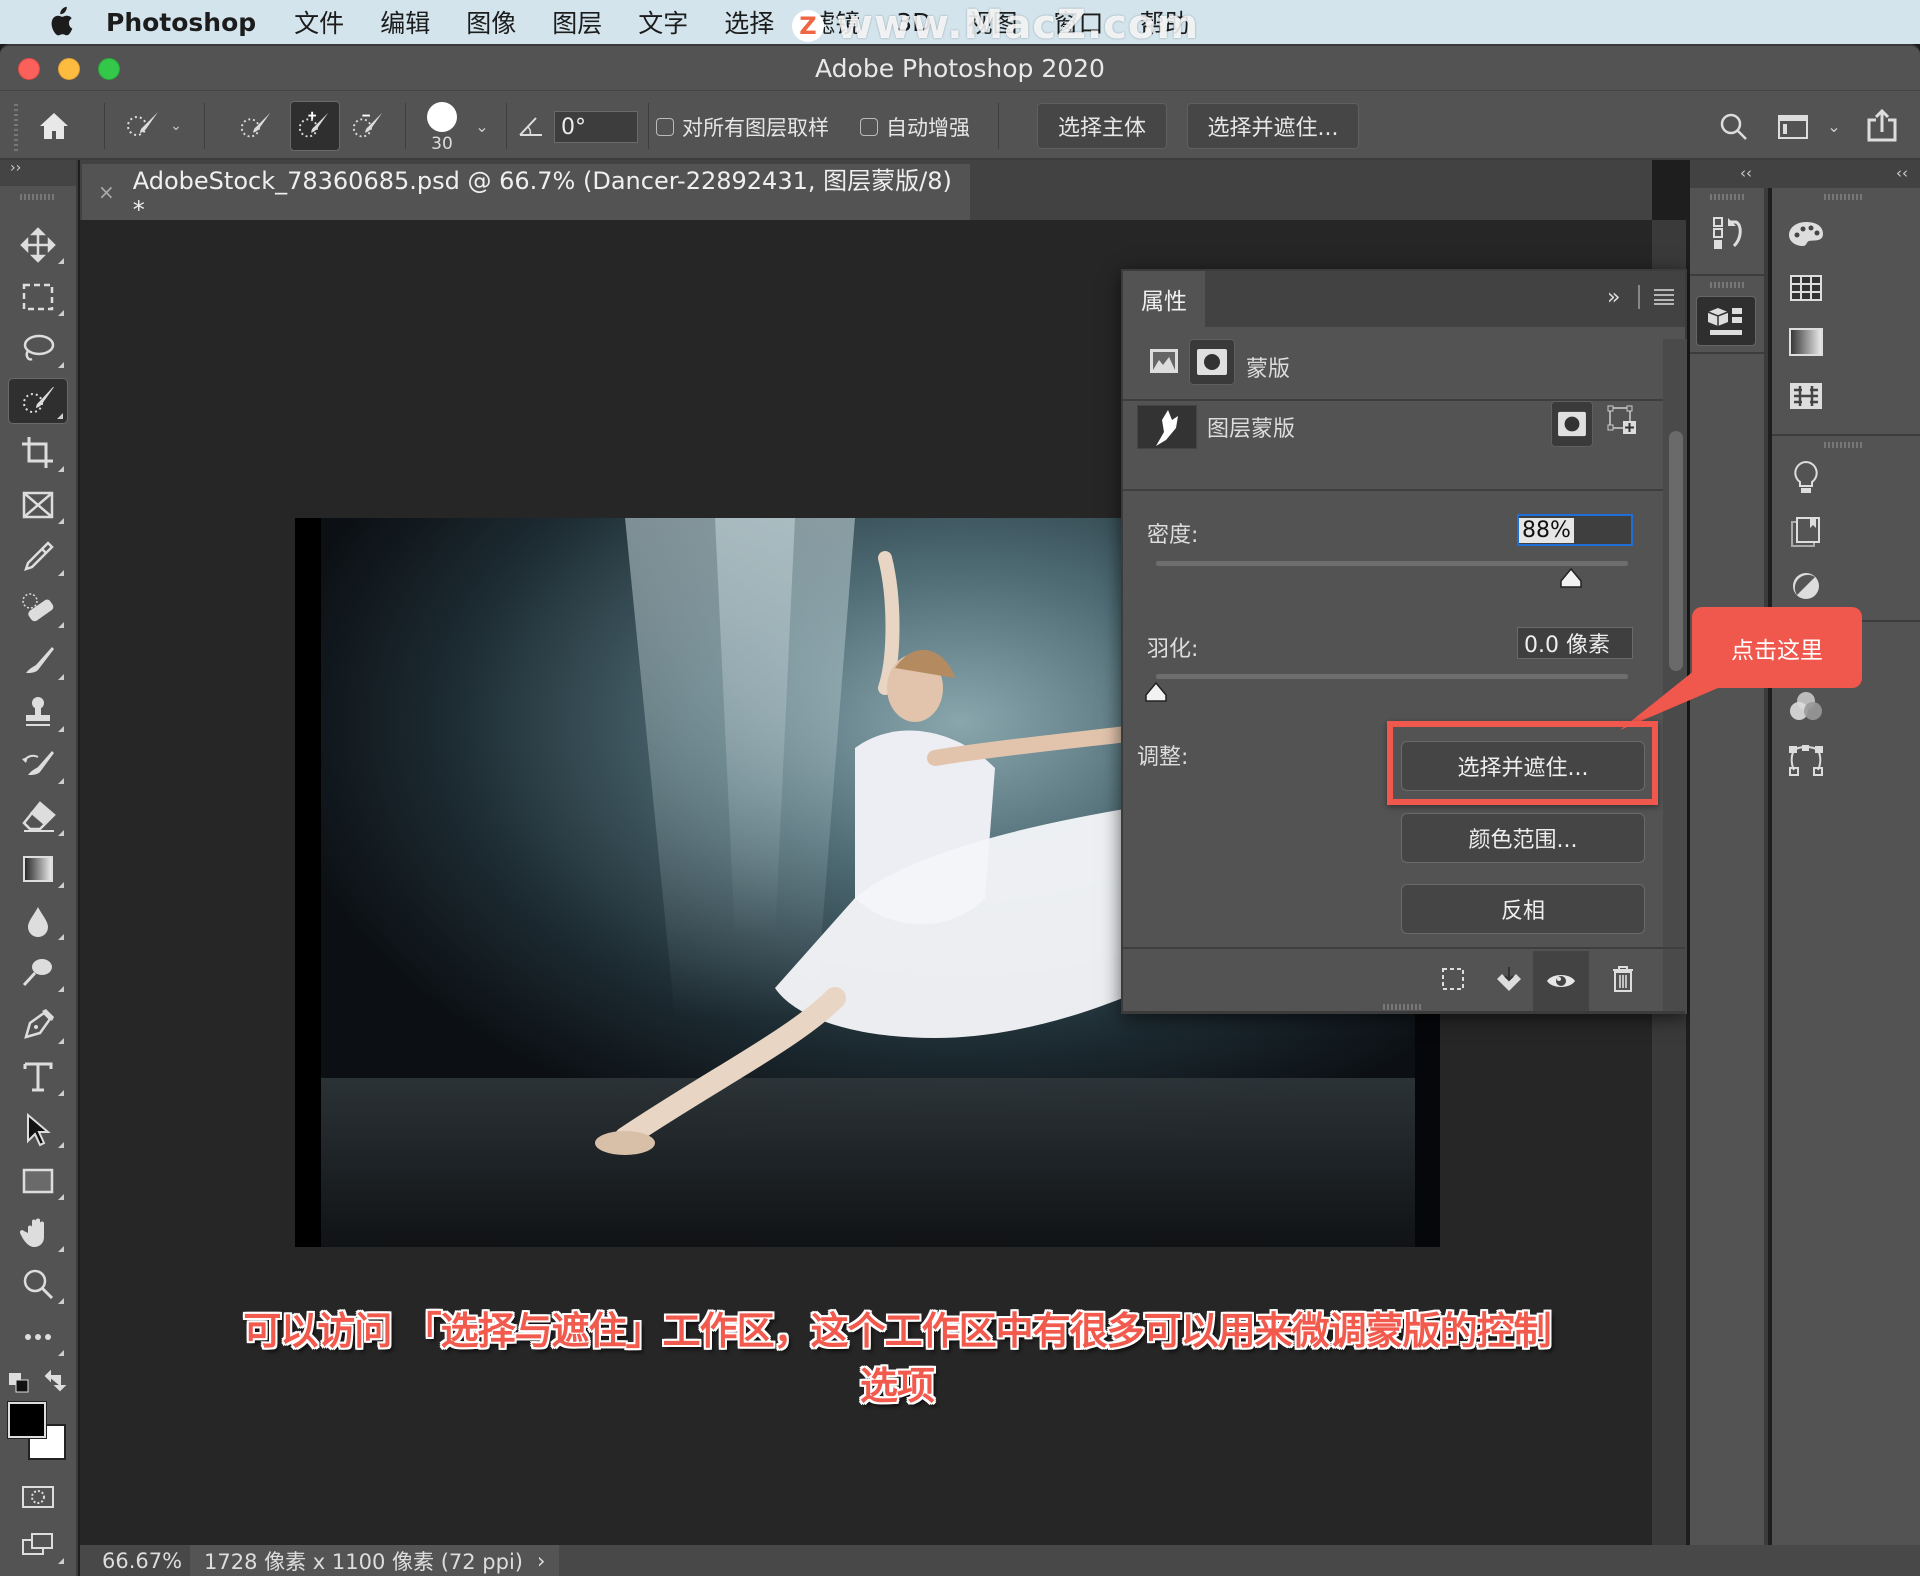  I want to click on density-input: 88%, so click(1575, 530).